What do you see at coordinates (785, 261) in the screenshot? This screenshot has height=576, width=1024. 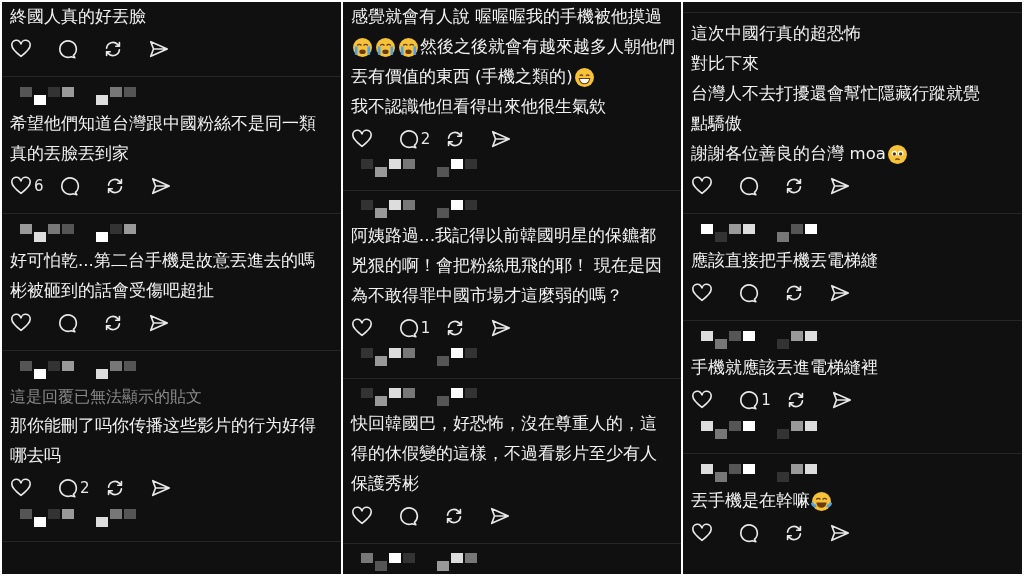 I see `comment-text: 應該直接把手機丟電梯縫` at bounding box center [785, 261].